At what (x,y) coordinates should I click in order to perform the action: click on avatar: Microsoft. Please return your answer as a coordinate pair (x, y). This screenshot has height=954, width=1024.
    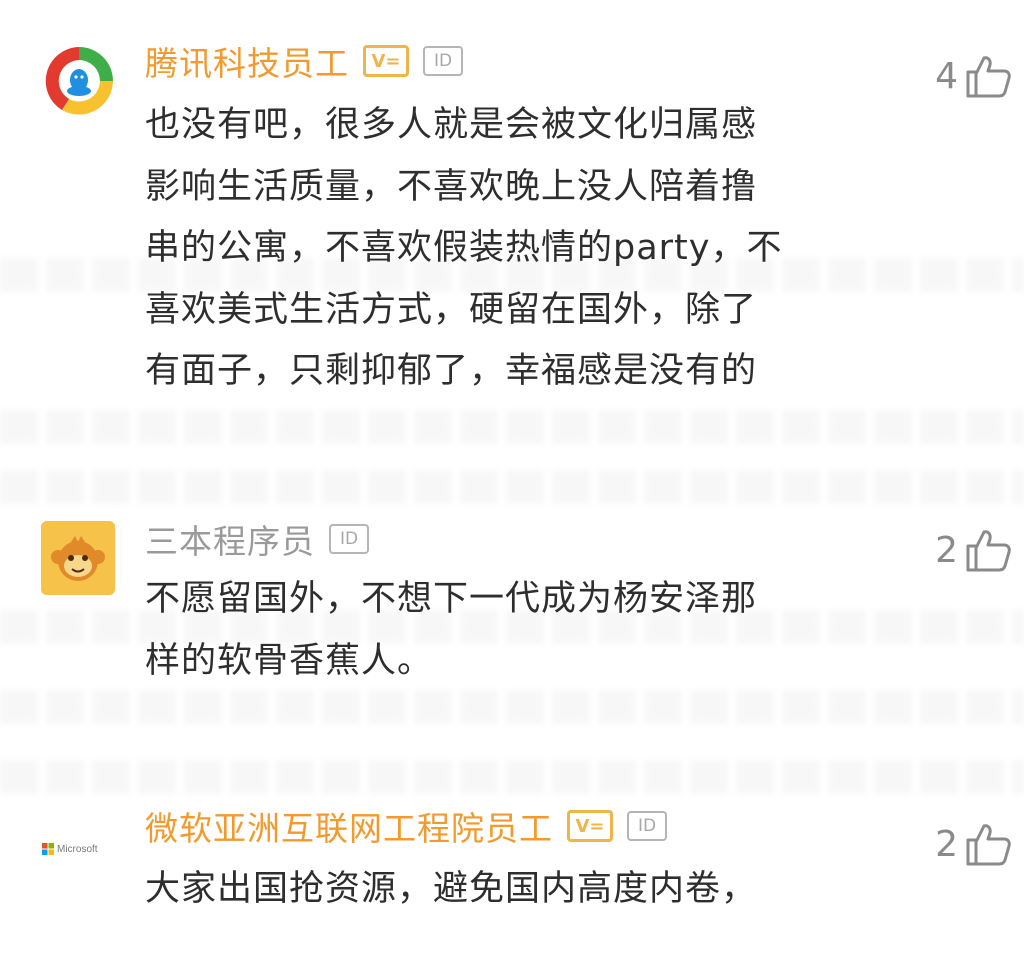
    Looking at the image, I should click on (79, 849).